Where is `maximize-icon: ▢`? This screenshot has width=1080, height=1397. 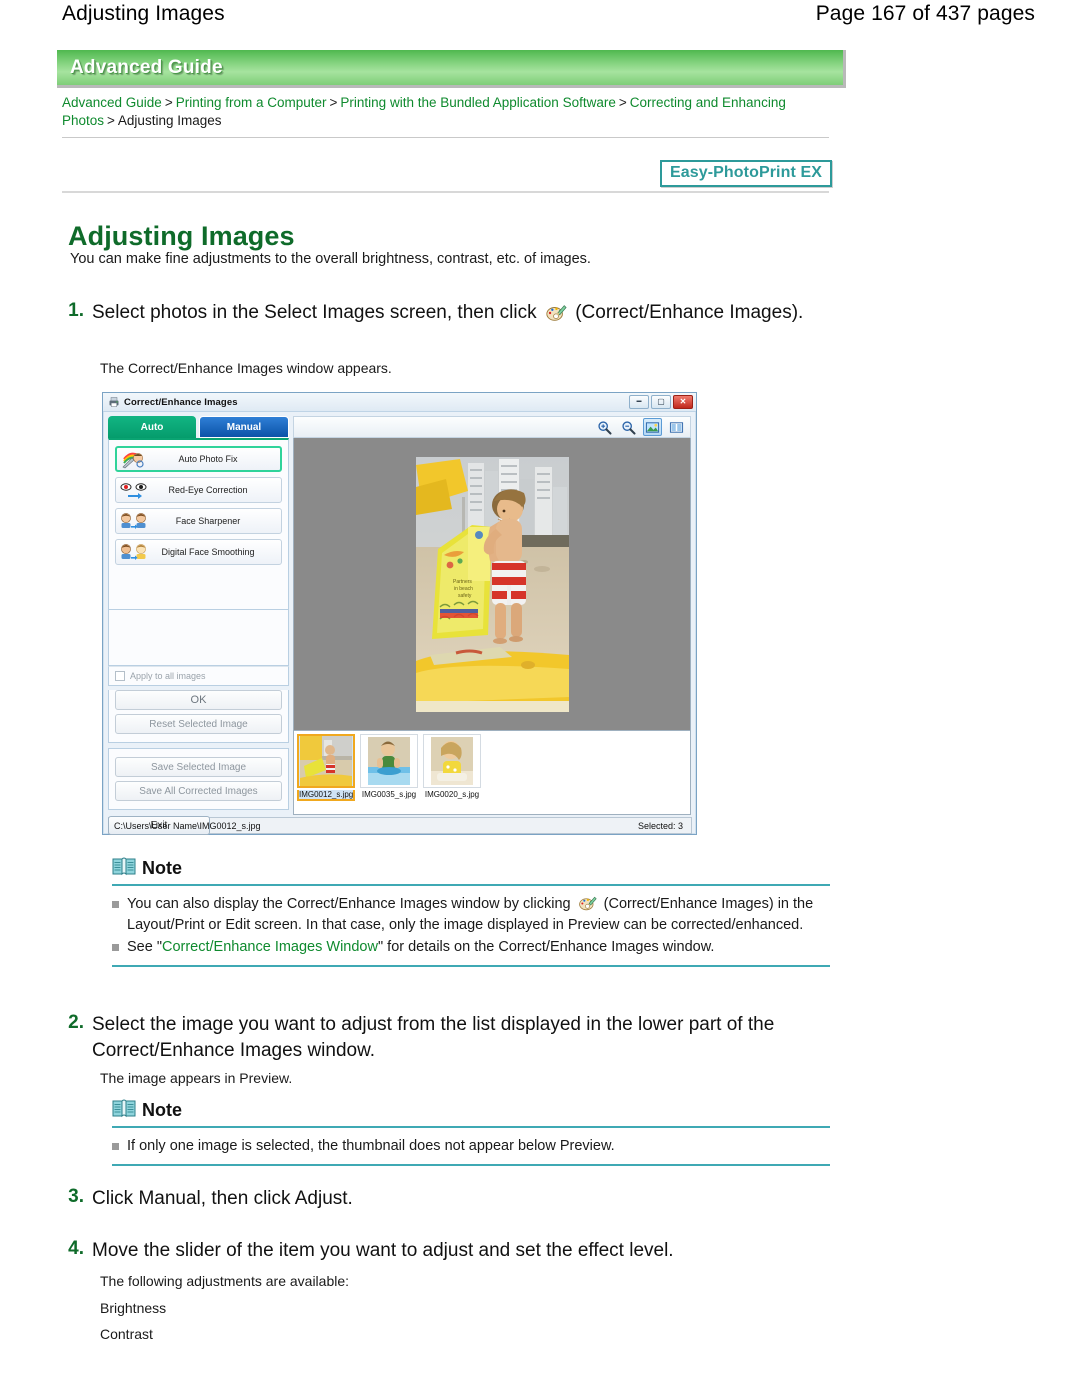
maximize-icon: ▢ is located at coordinates (661, 402).